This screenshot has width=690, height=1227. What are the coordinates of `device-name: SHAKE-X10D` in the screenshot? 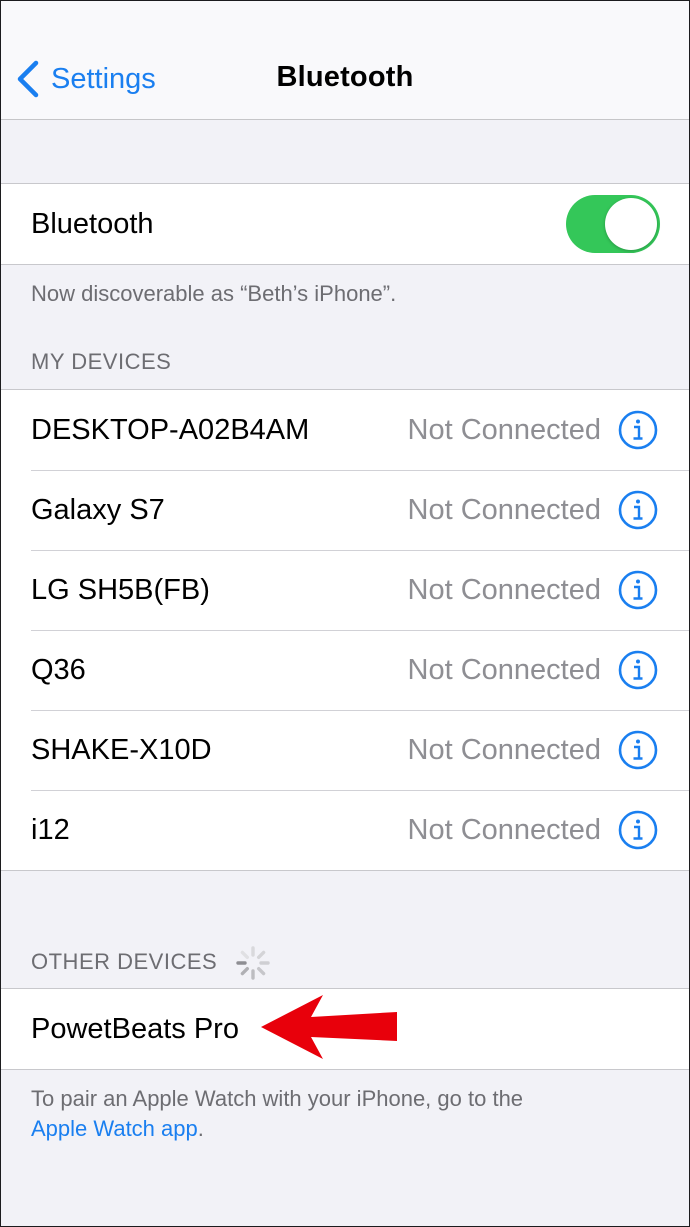 It's located at (121, 749).